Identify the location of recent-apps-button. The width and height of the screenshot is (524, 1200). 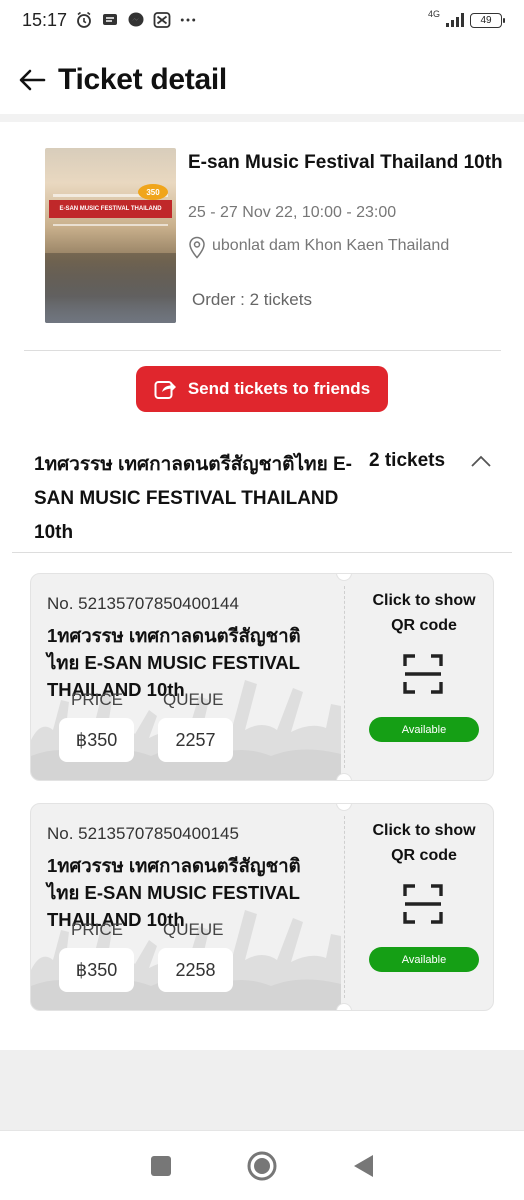
(161, 1166).